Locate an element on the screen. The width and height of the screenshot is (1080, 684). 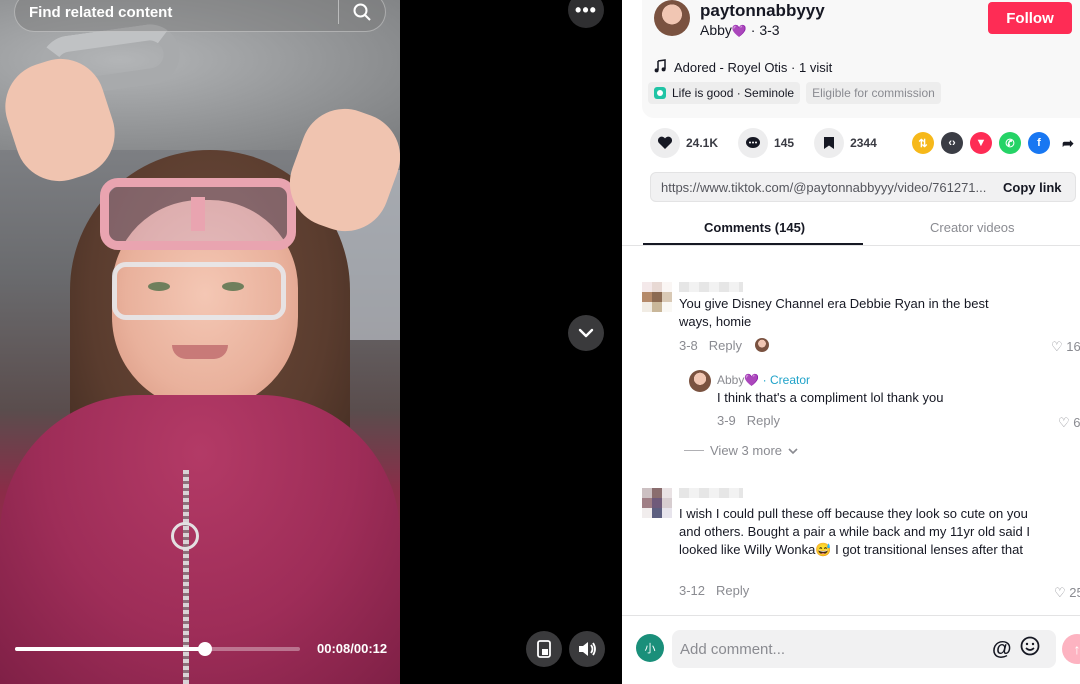
progress-handle is located at coordinates (205, 649).